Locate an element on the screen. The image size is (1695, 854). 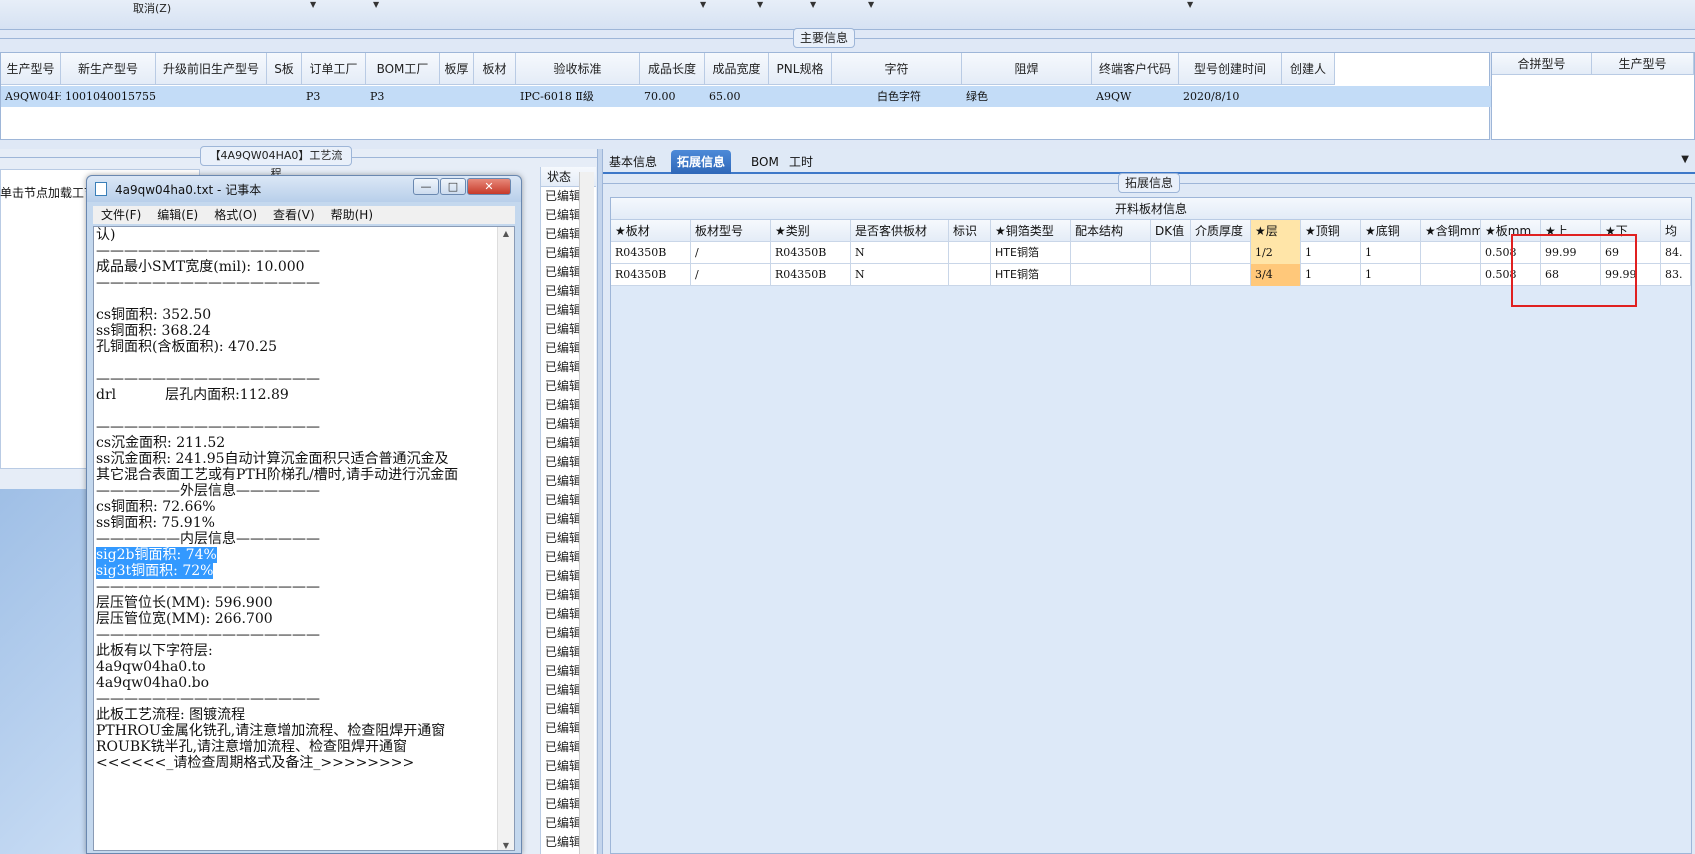
table-cell: HTE铜箔 is located at coordinates (1031, 275).